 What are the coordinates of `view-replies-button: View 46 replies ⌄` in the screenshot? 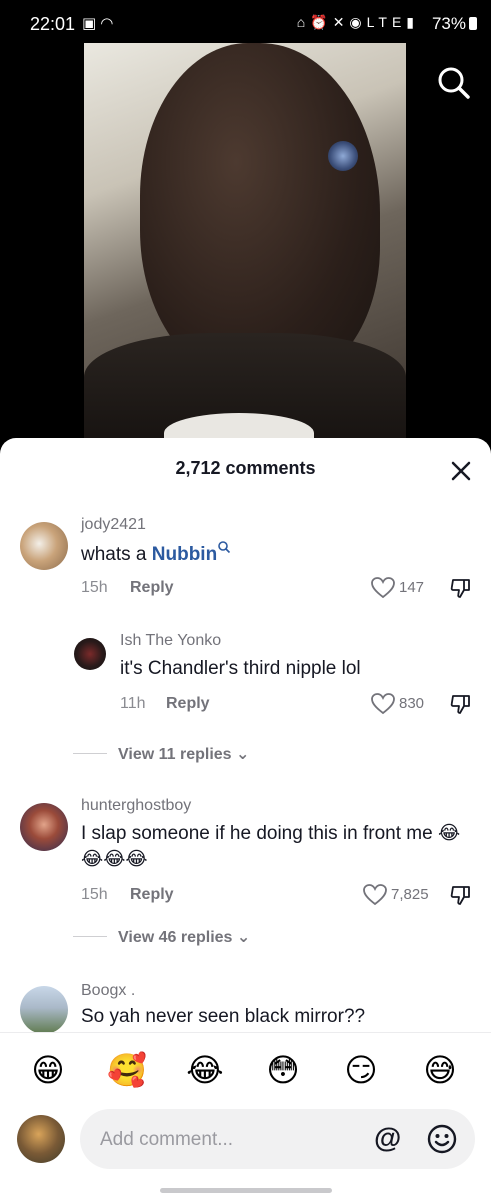 It's located at (184, 937).